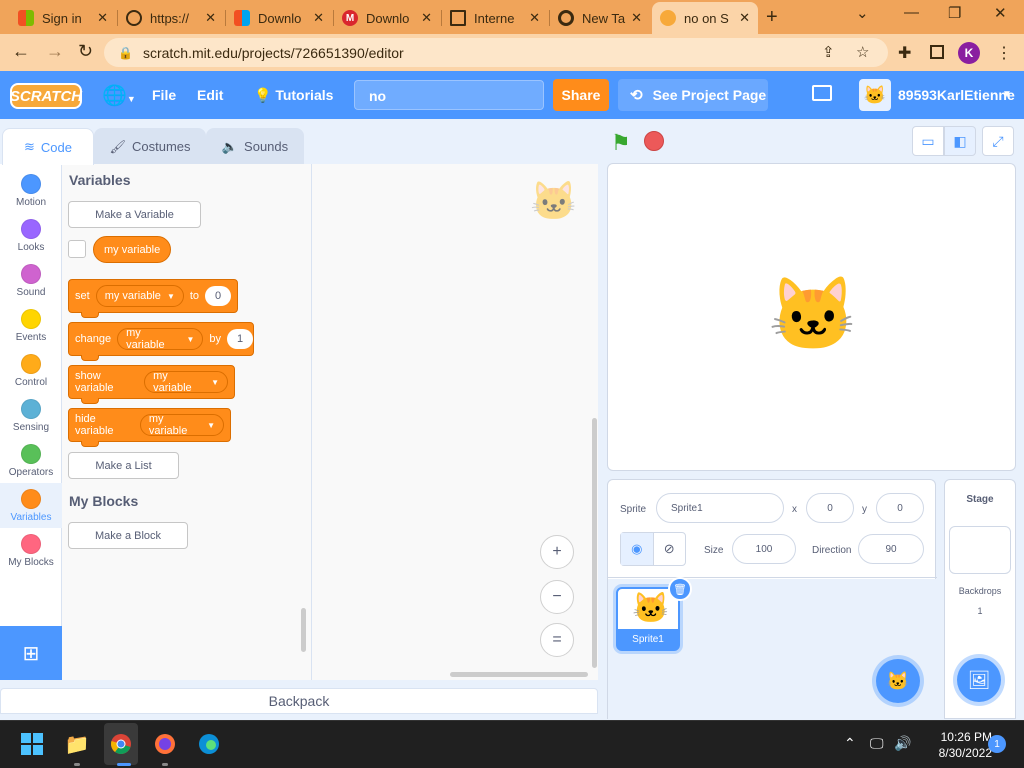  Describe the element at coordinates (904, 53) in the screenshot. I see `extensions-icon: ✚` at that location.